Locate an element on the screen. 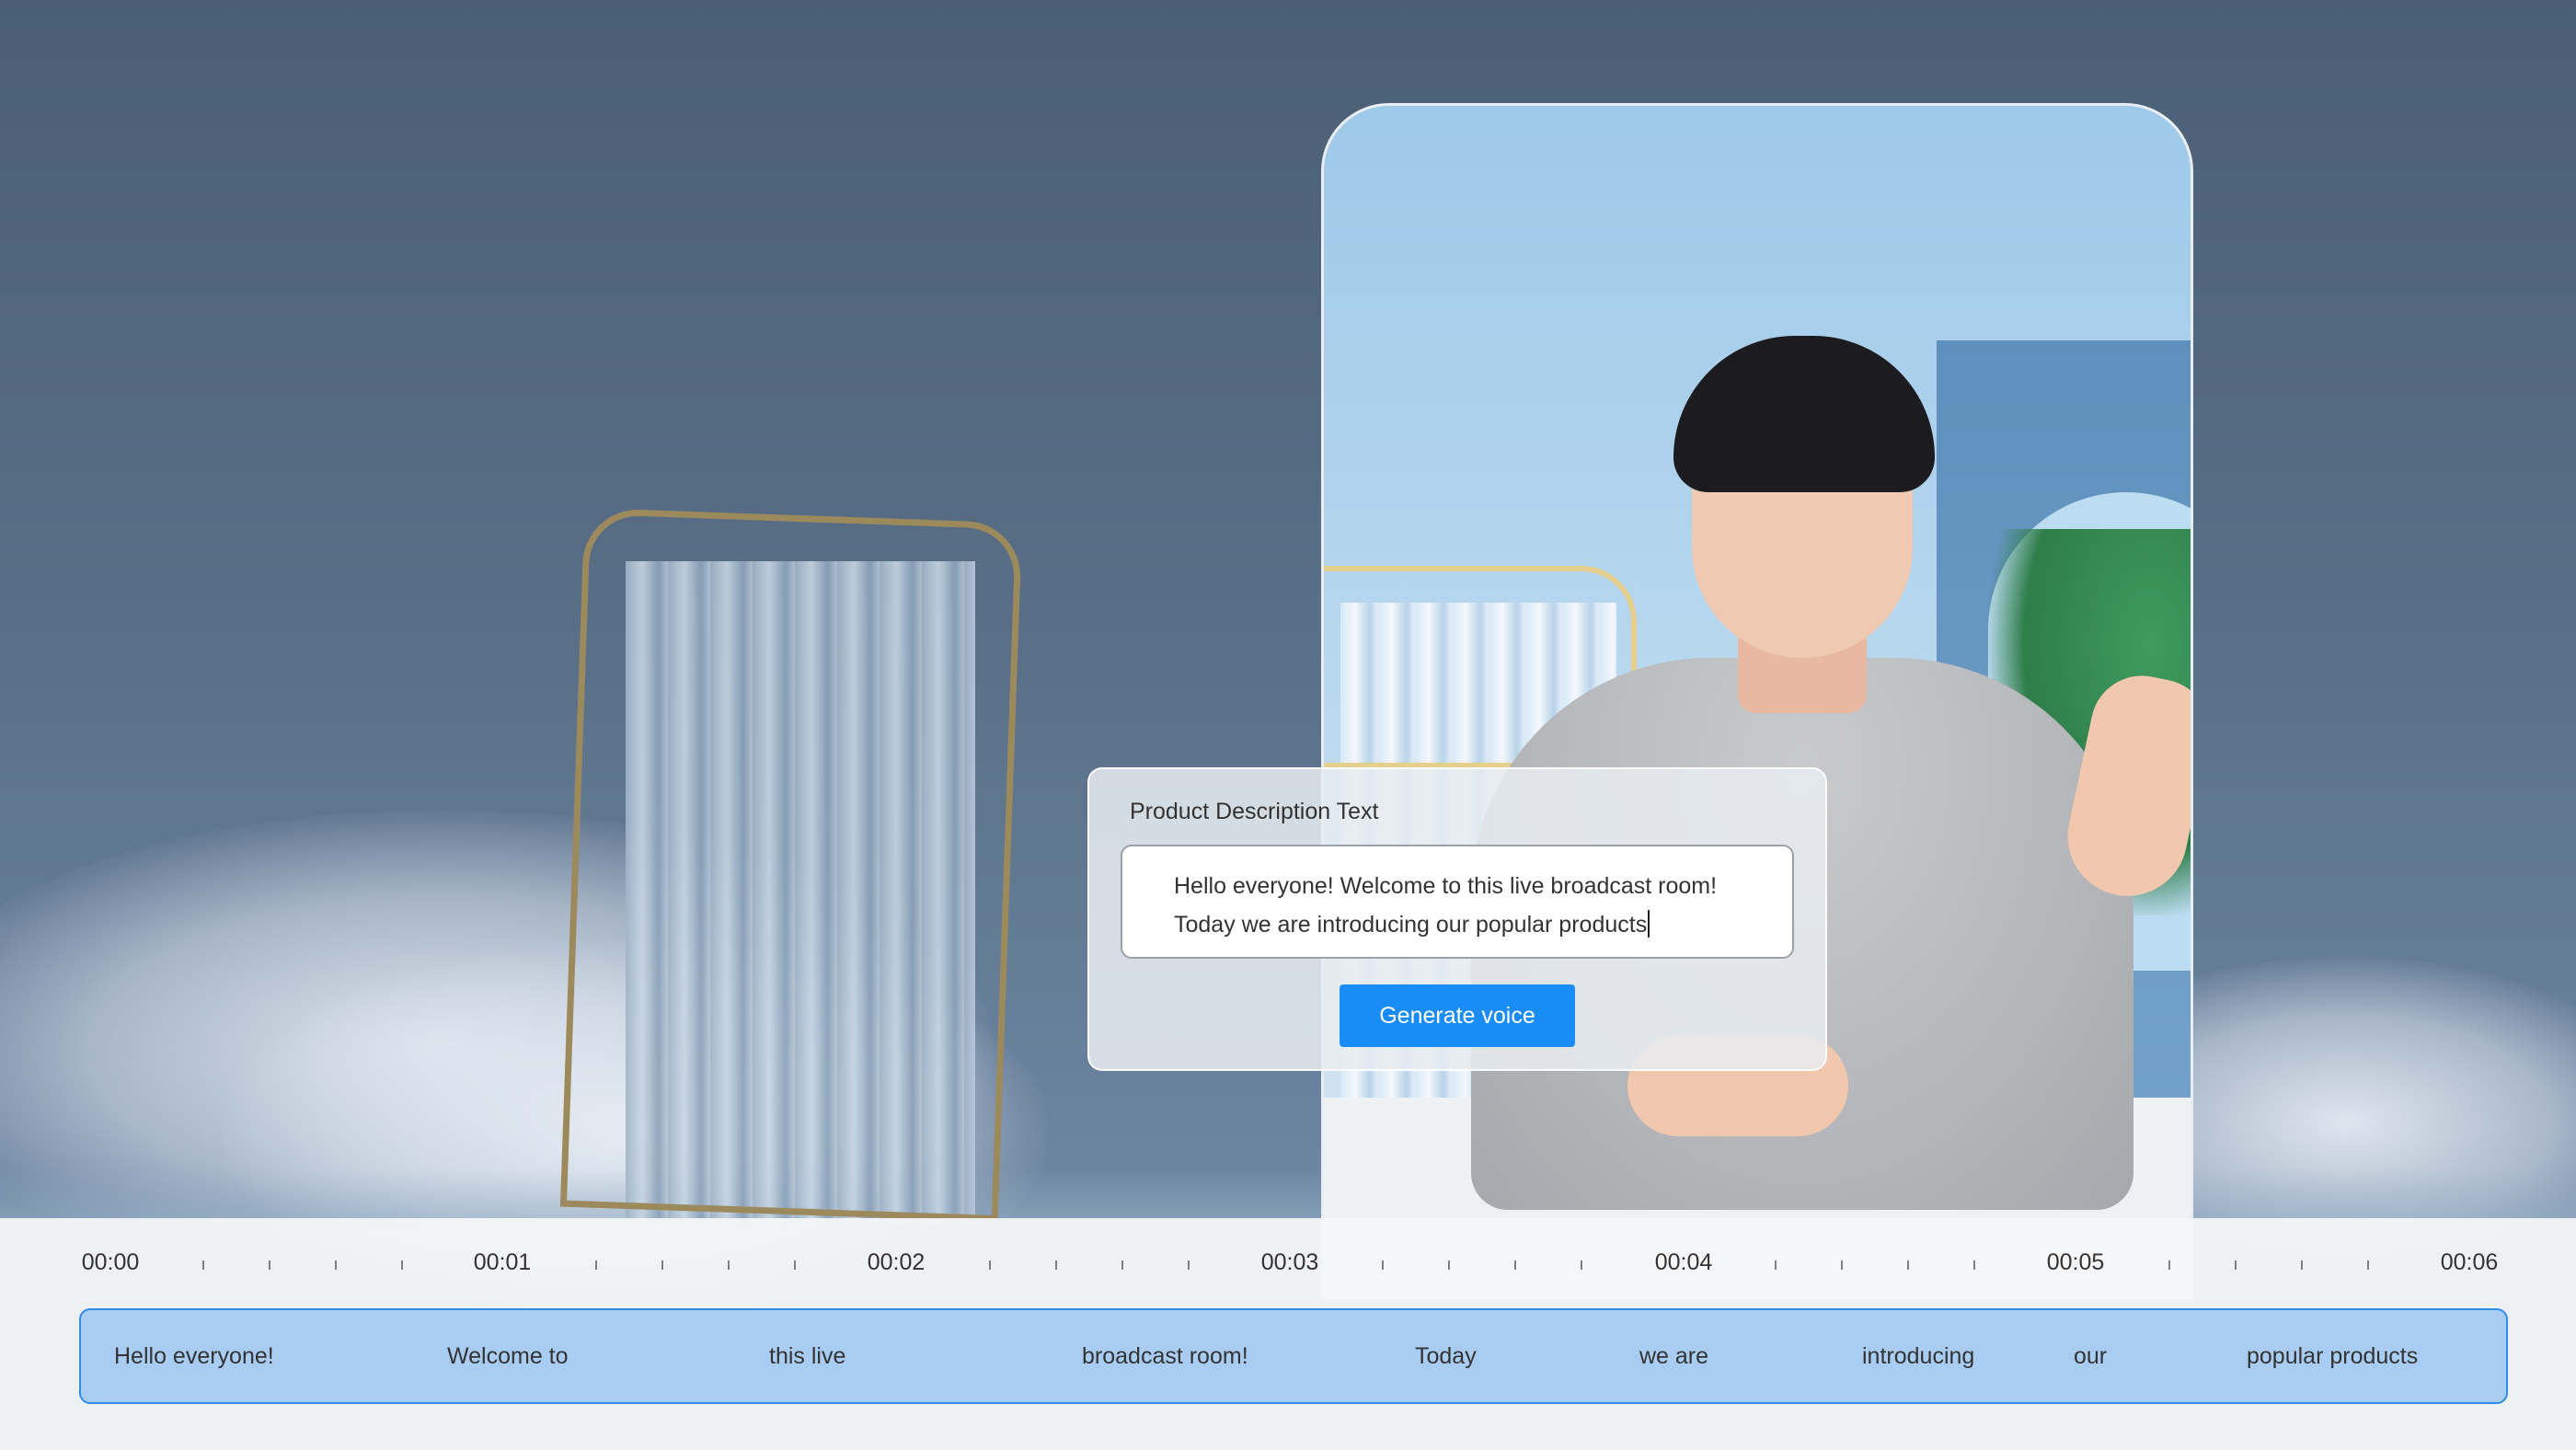  subtitle-segment: Welcome to is located at coordinates (508, 1357).